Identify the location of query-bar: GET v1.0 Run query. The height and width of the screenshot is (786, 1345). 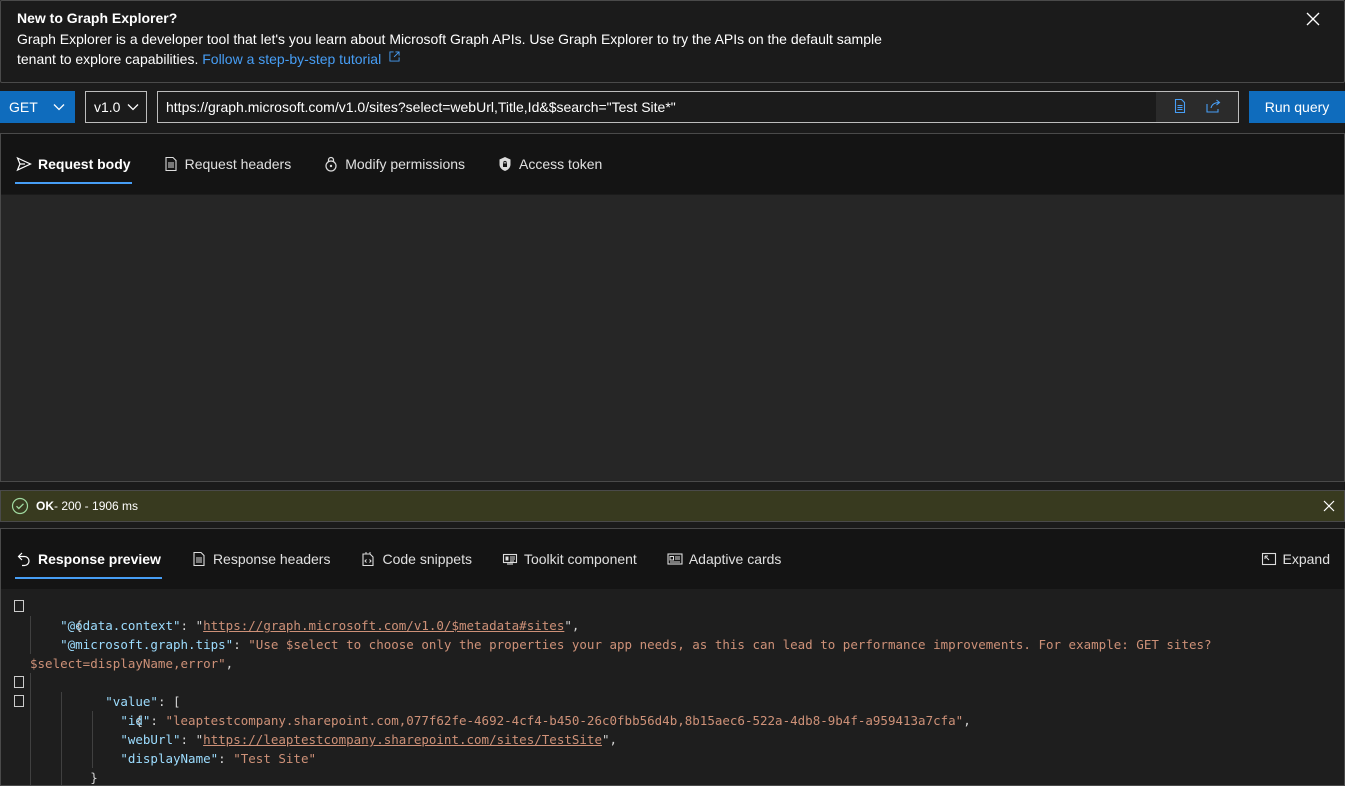
(672, 107).